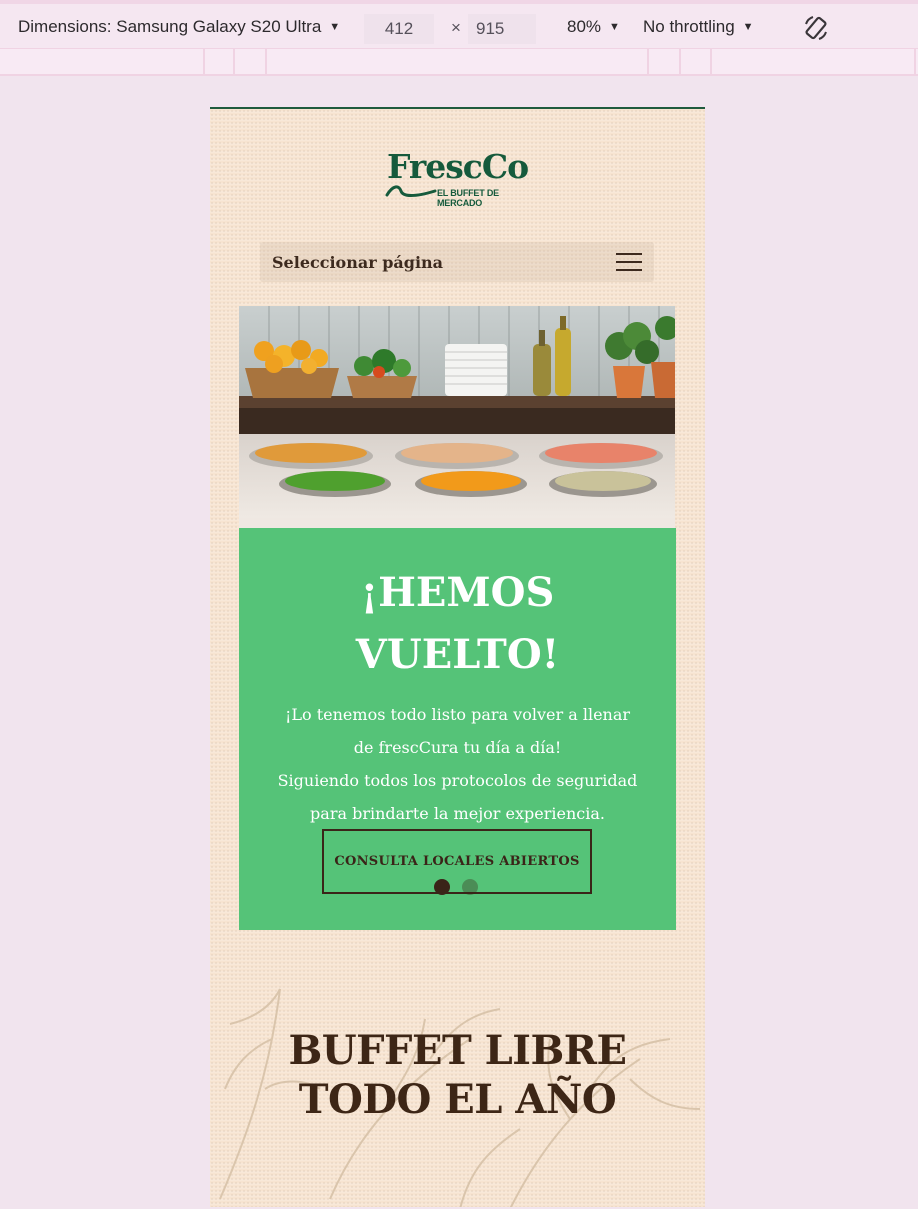  Describe the element at coordinates (457, 417) in the screenshot. I see `hero-image` at that location.